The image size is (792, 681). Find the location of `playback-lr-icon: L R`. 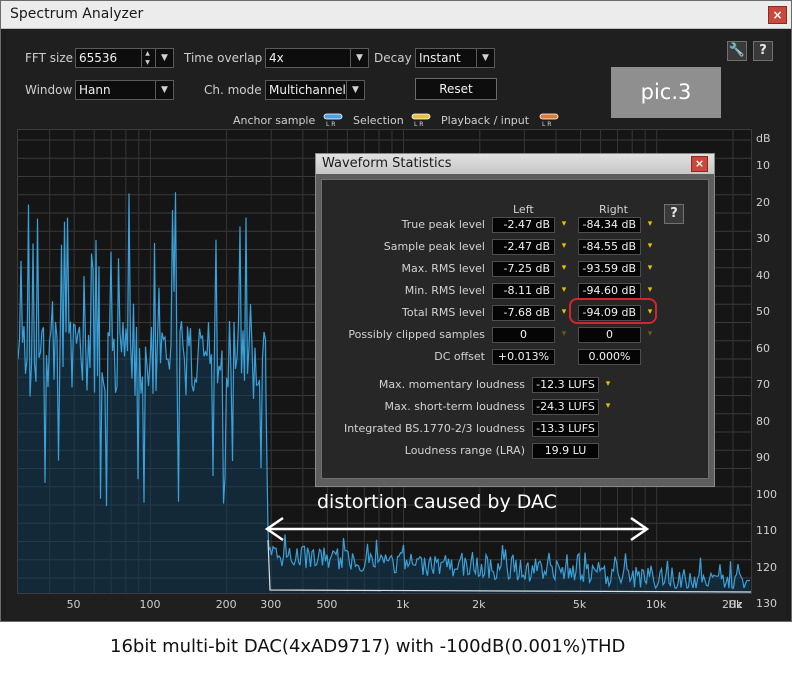

playback-lr-icon: L R is located at coordinates (549, 120).